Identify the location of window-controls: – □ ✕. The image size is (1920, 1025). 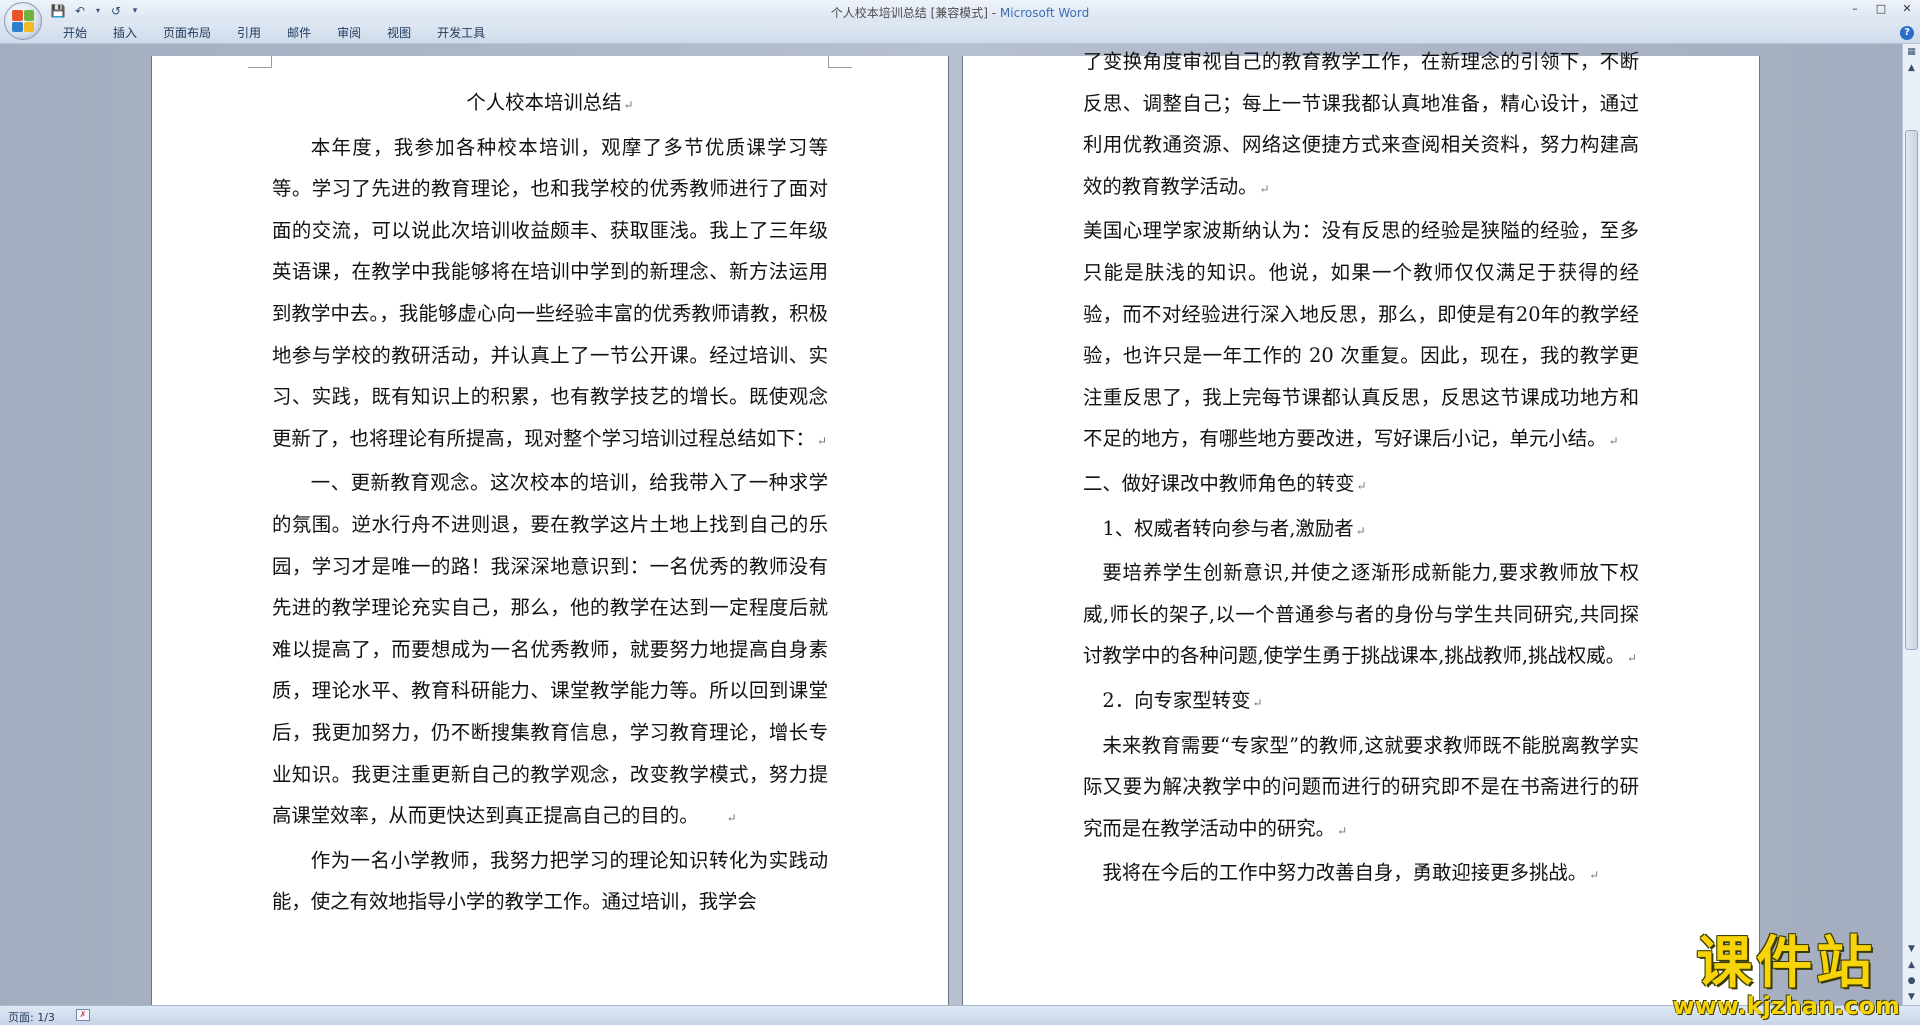
(1881, 9).